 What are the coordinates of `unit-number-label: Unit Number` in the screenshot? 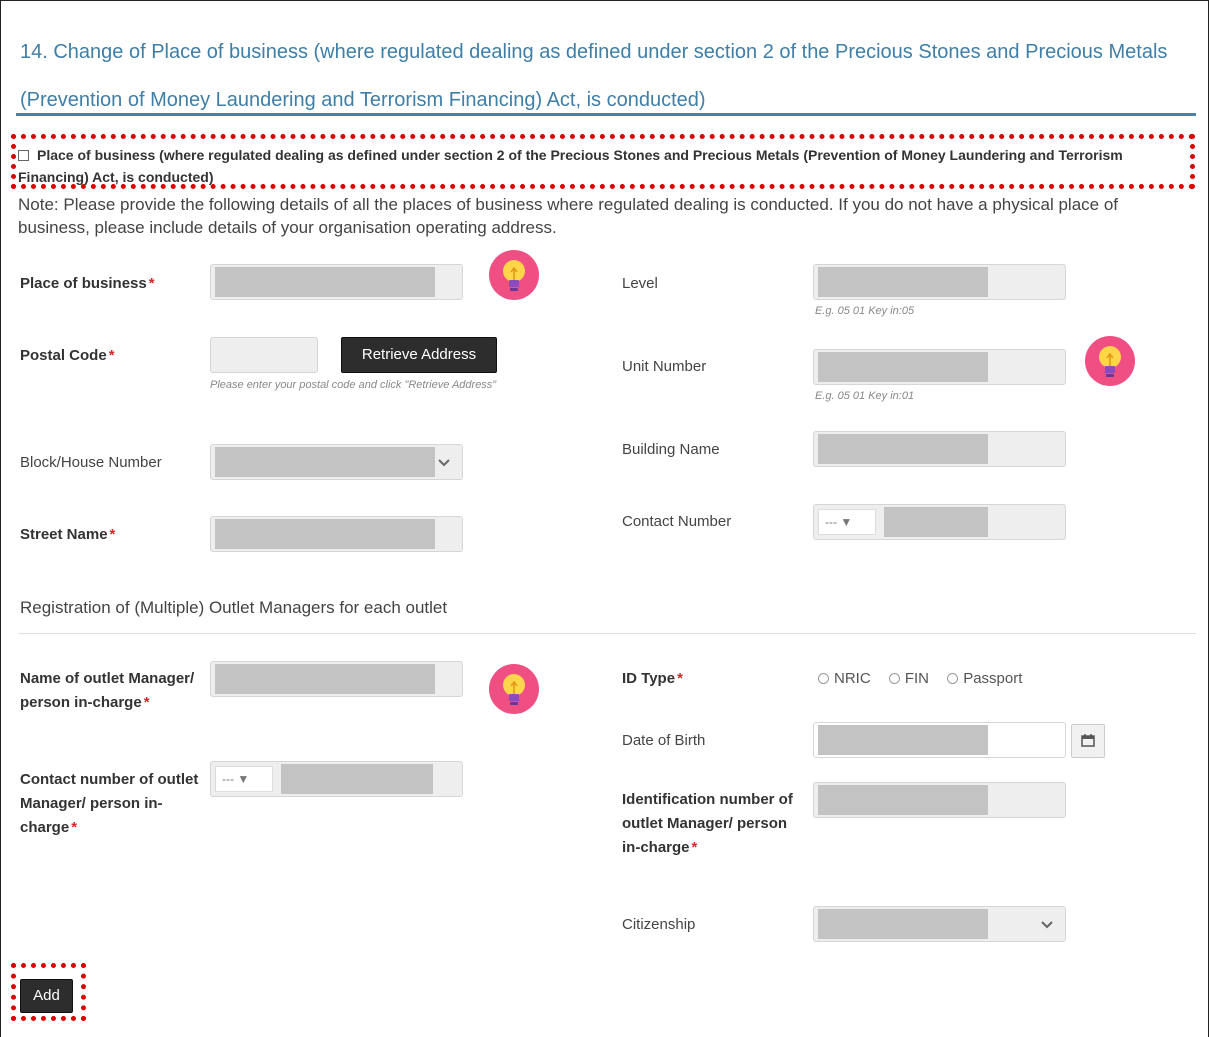 It's located at (664, 366).